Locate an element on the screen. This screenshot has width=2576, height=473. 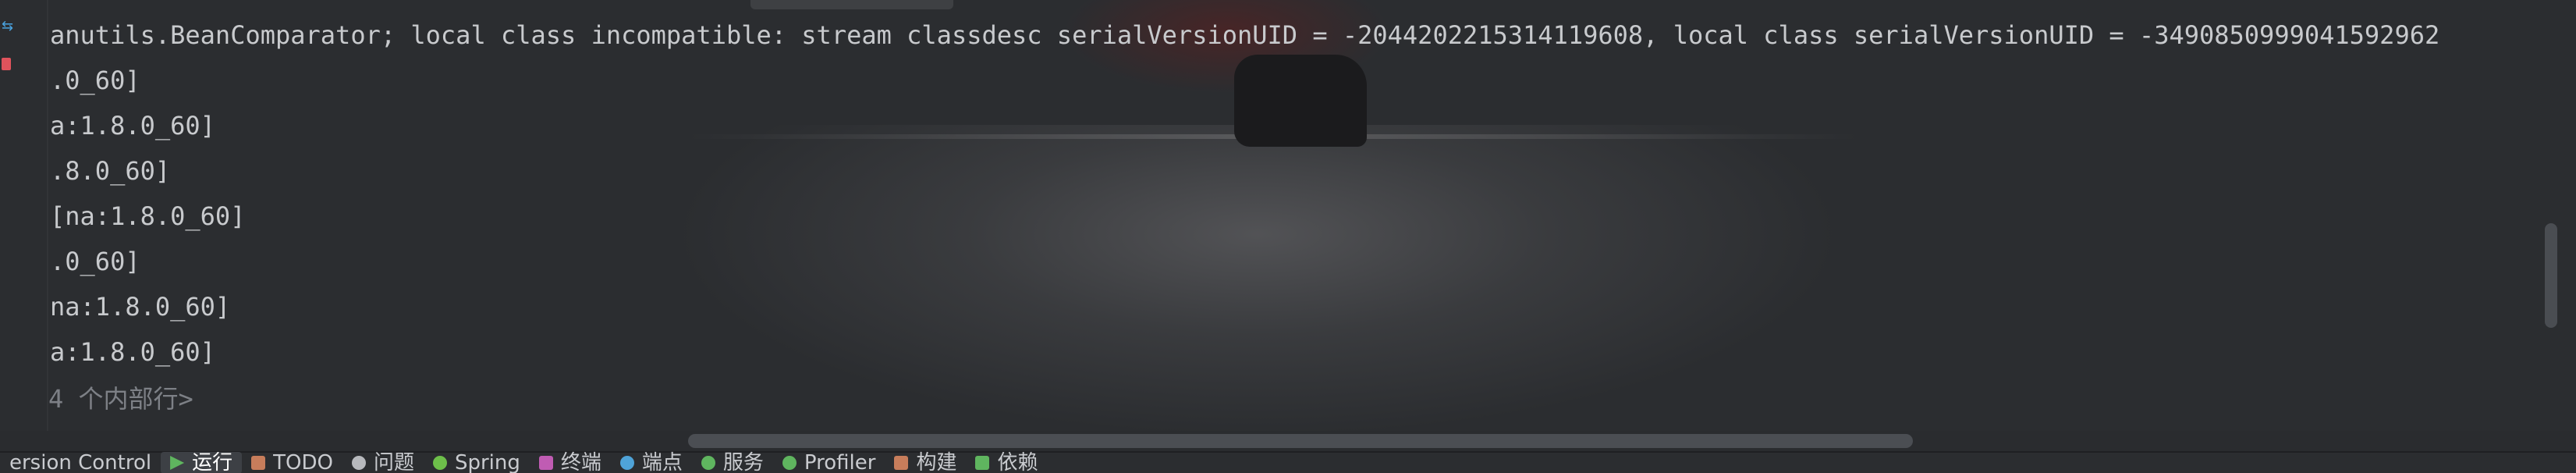
tool-tab-profiler: Profiler is located at coordinates (829, 462).